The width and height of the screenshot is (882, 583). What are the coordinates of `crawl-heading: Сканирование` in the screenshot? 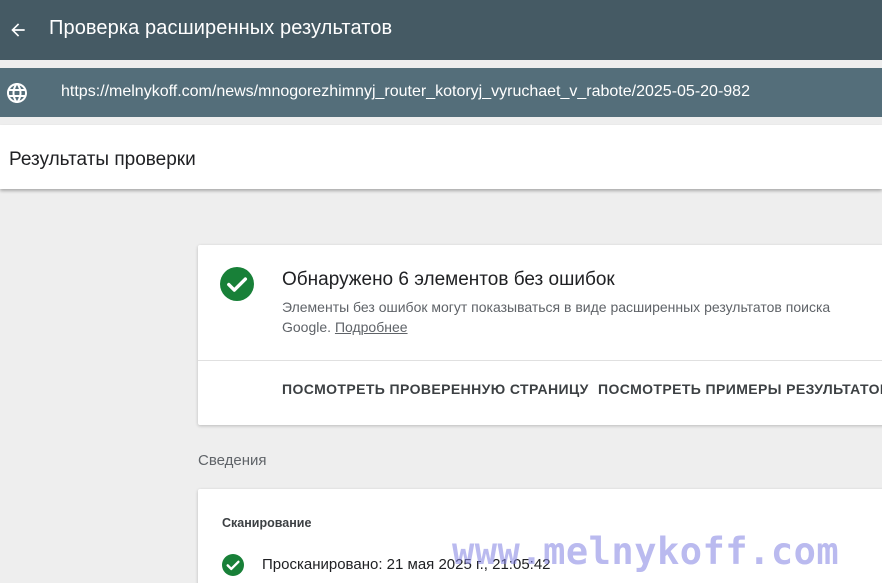 It's located at (267, 523).